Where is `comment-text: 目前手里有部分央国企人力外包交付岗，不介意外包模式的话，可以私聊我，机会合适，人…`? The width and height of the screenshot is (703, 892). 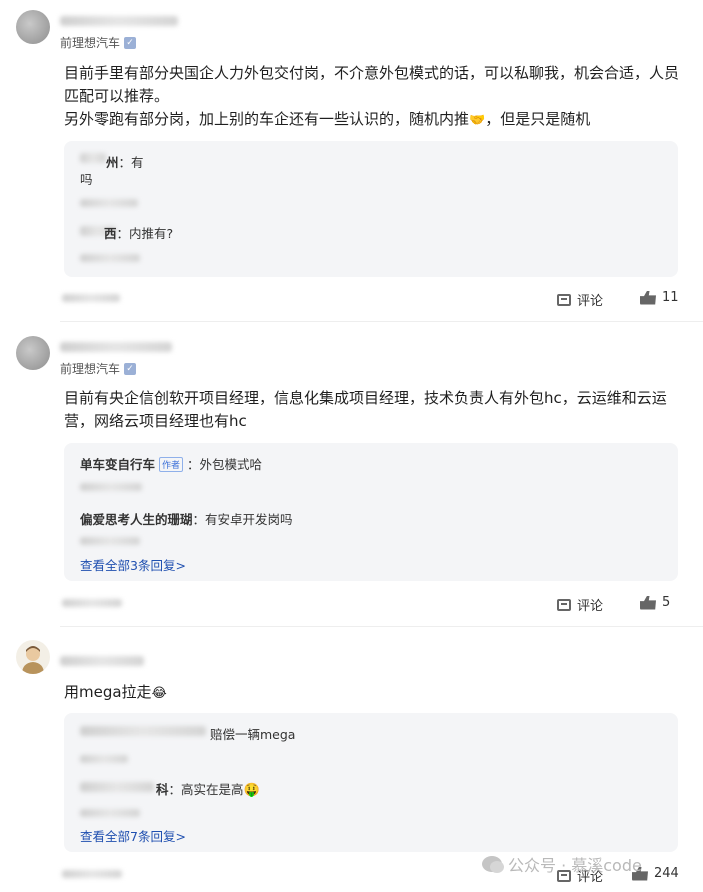
comment-text: 目前手里有部分央国企人力外包交付岗，不介意外包模式的话，可以私聊我，机会合适，人… is located at coordinates (374, 97).